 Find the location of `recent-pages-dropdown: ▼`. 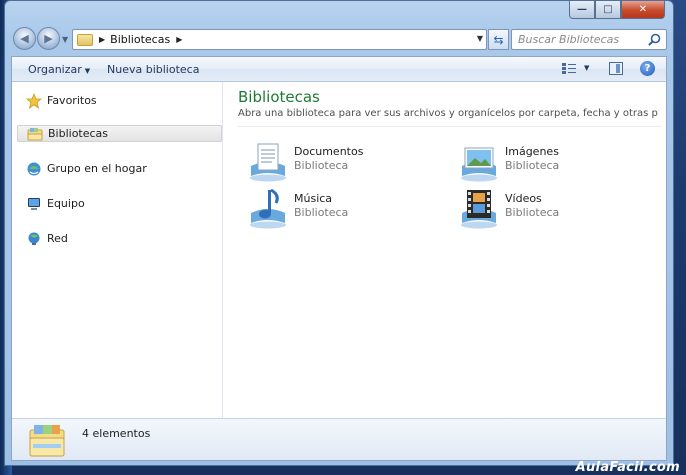

recent-pages-dropdown: ▼ is located at coordinates (65, 39).